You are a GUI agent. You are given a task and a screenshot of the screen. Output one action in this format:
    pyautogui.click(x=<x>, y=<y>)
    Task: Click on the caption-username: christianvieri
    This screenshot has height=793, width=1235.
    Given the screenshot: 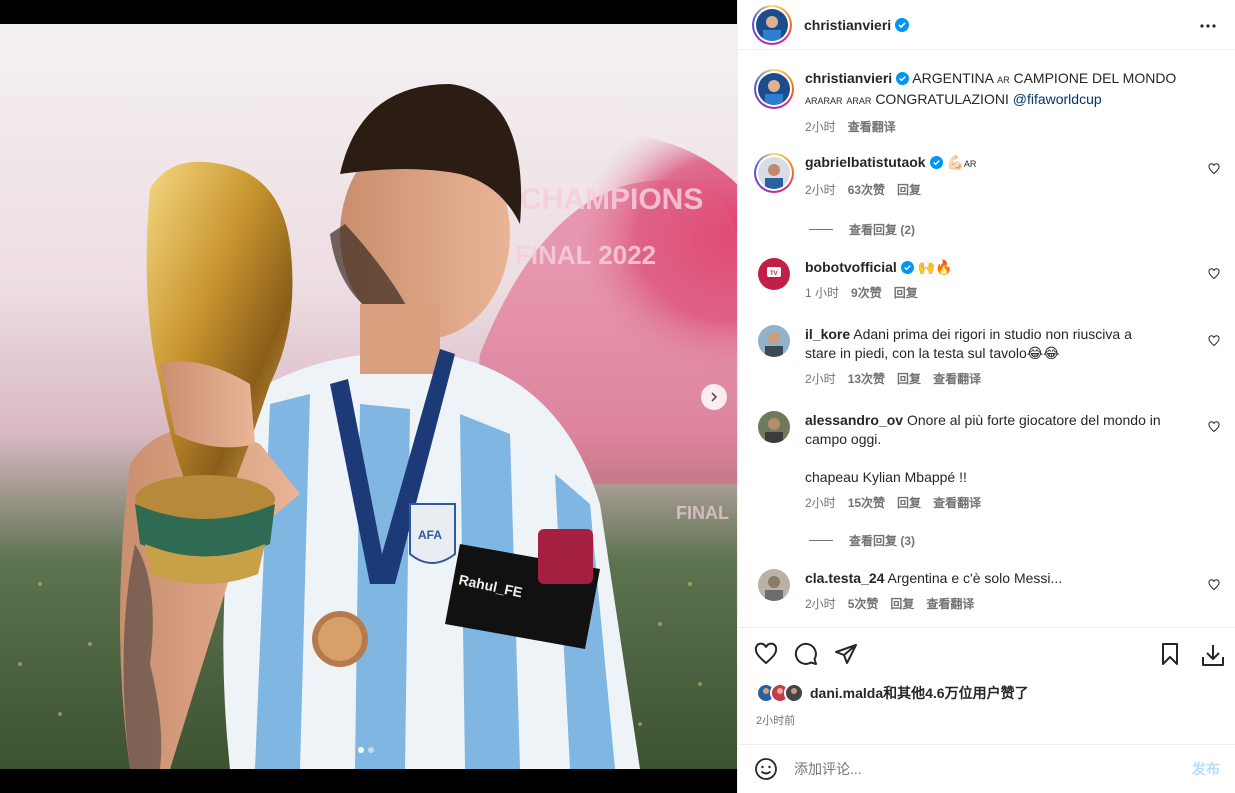 What is the action you would take?
    pyautogui.click(x=848, y=78)
    